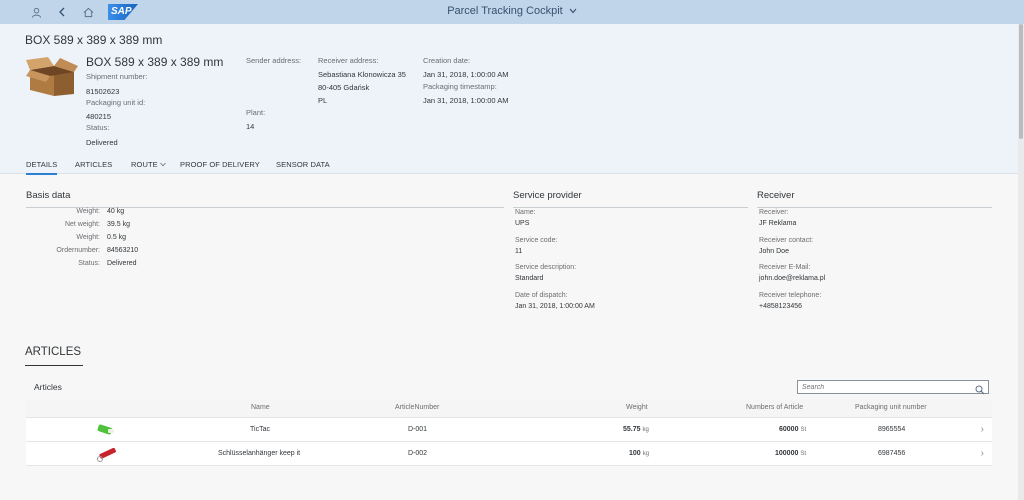 This screenshot has width=1024, height=500. I want to click on shell-bar: SAP Parcel Tracking Cockpit, so click(512, 12).